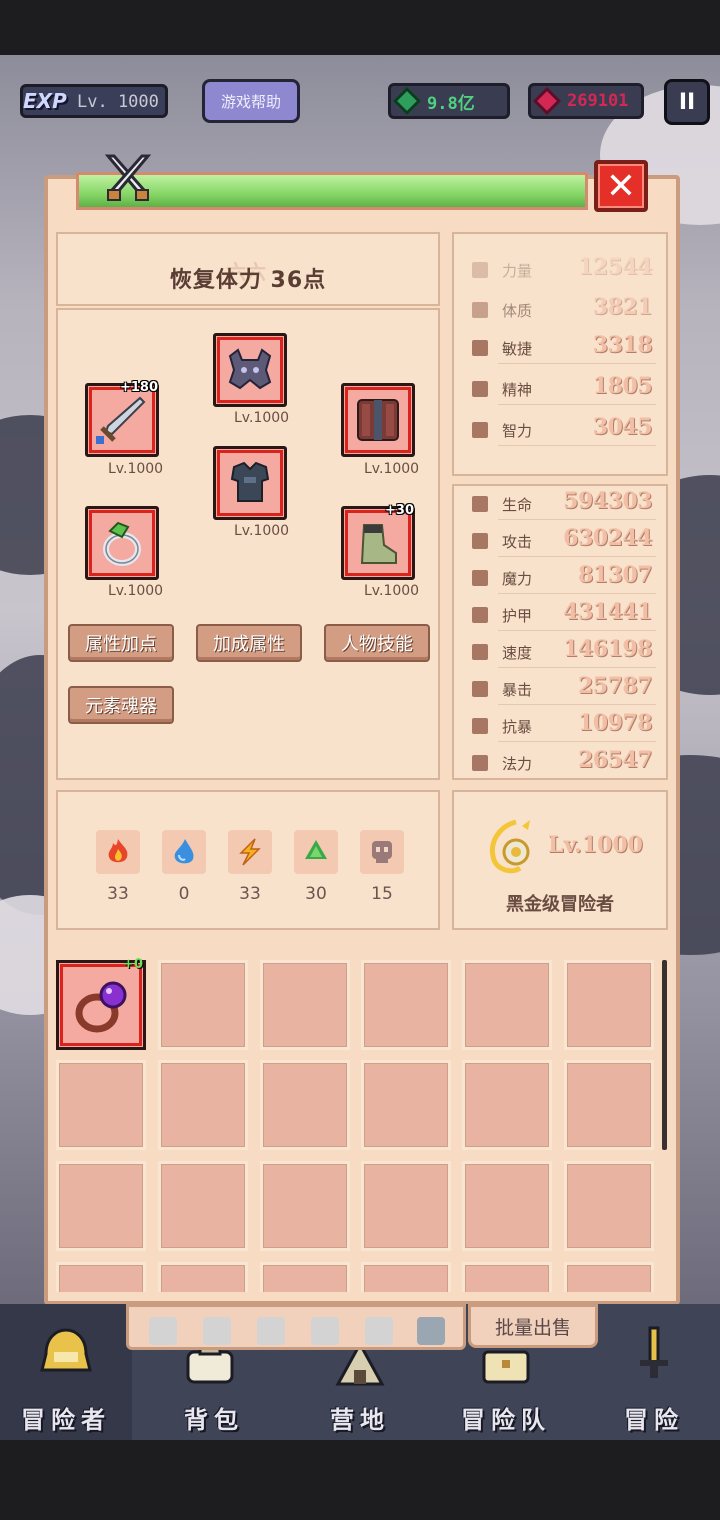 Image resolution: width=720 pixels, height=1520 pixels. What do you see at coordinates (121, 643) in the screenshot?
I see `attribute-points-button: 属性加点` at bounding box center [121, 643].